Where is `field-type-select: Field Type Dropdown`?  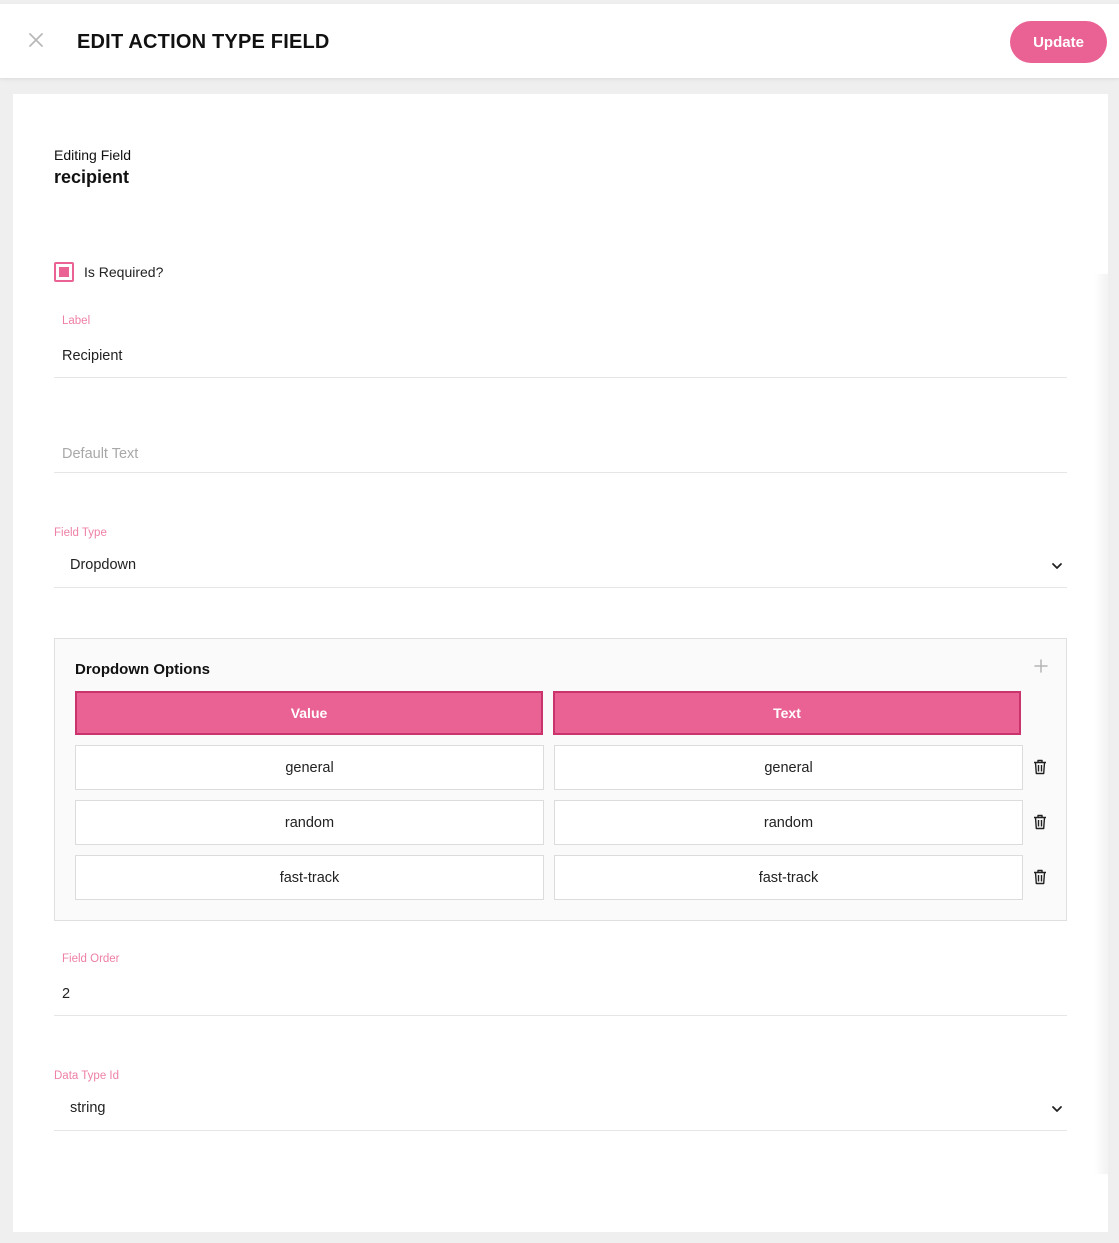 field-type-select: Field Type Dropdown is located at coordinates (560, 556).